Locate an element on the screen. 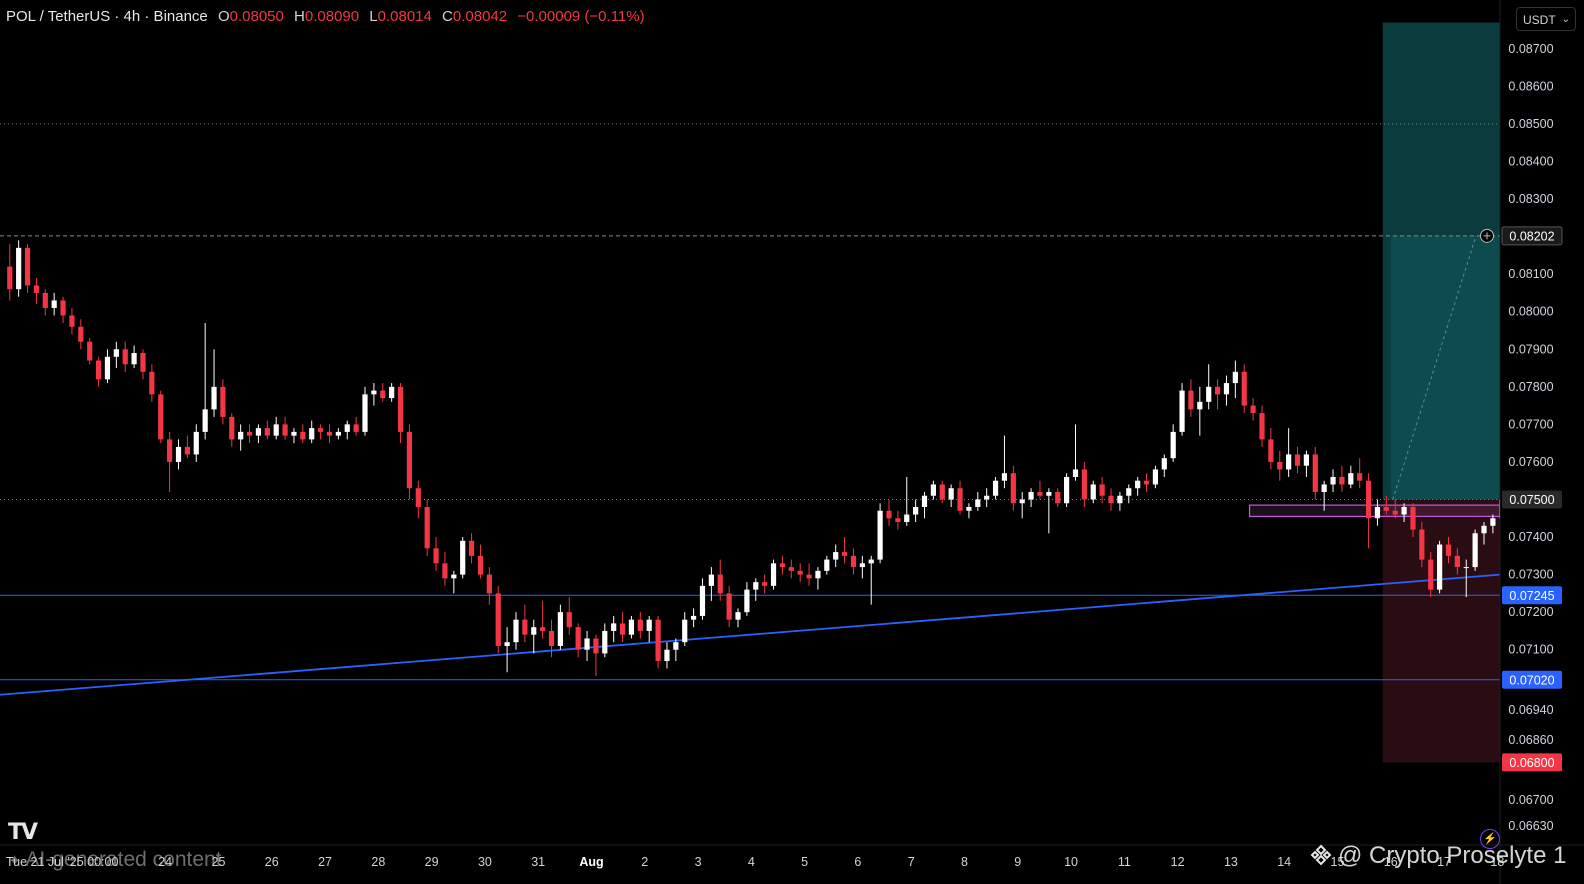 Image resolution: width=1584 pixels, height=884 pixels. currency-selector: USDT ⌄ is located at coordinates (1546, 19).